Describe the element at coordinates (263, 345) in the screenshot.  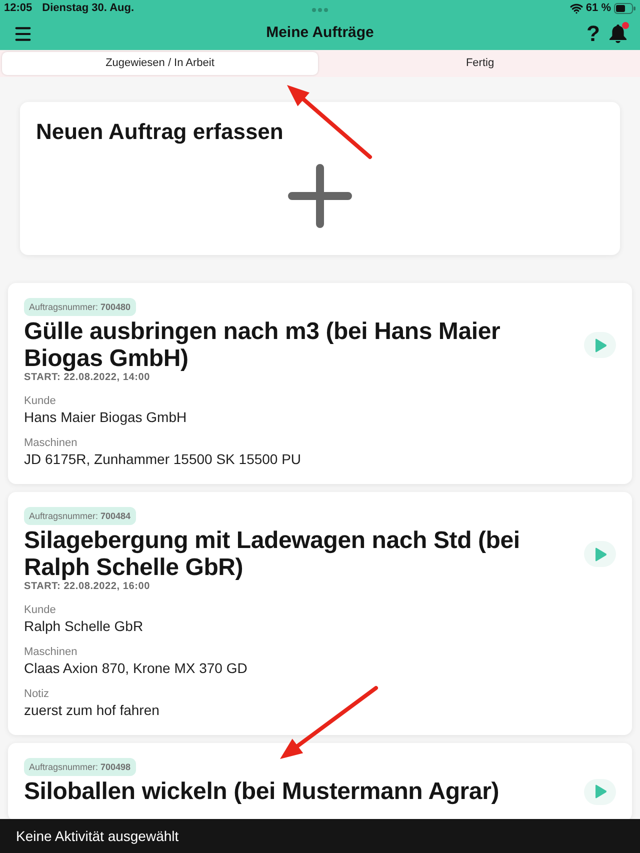
I see `order-title: Gülle ausbringen nach m3 (bei Hans Maier Biogas GmbH)` at that location.